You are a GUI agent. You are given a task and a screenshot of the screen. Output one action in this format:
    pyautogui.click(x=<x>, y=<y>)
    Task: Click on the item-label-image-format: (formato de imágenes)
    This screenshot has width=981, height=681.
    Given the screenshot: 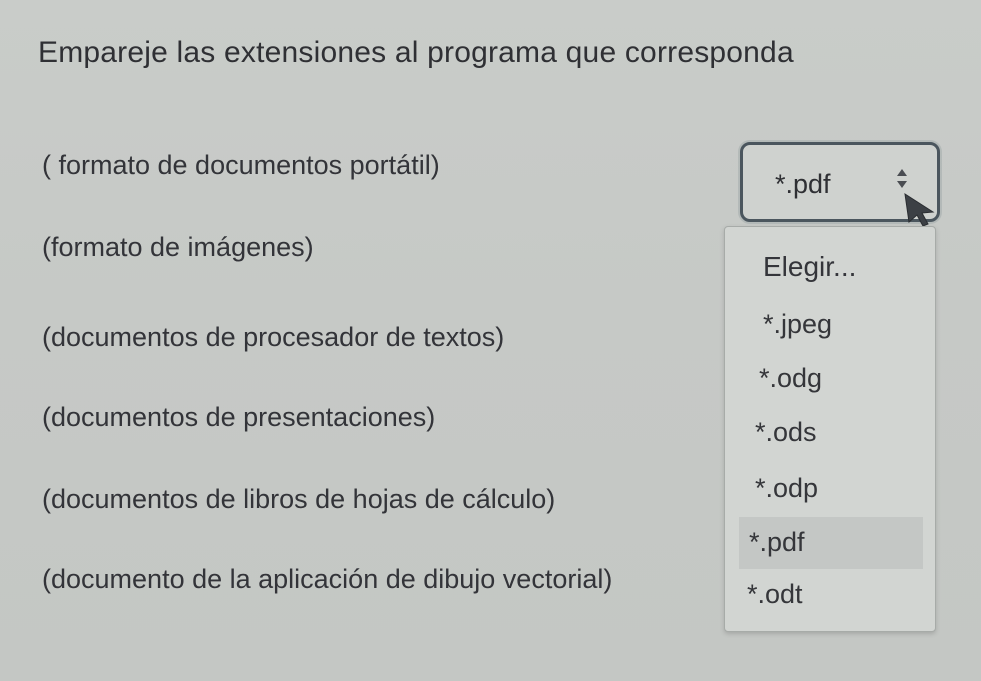 What is the action you would take?
    pyautogui.click(x=178, y=247)
    